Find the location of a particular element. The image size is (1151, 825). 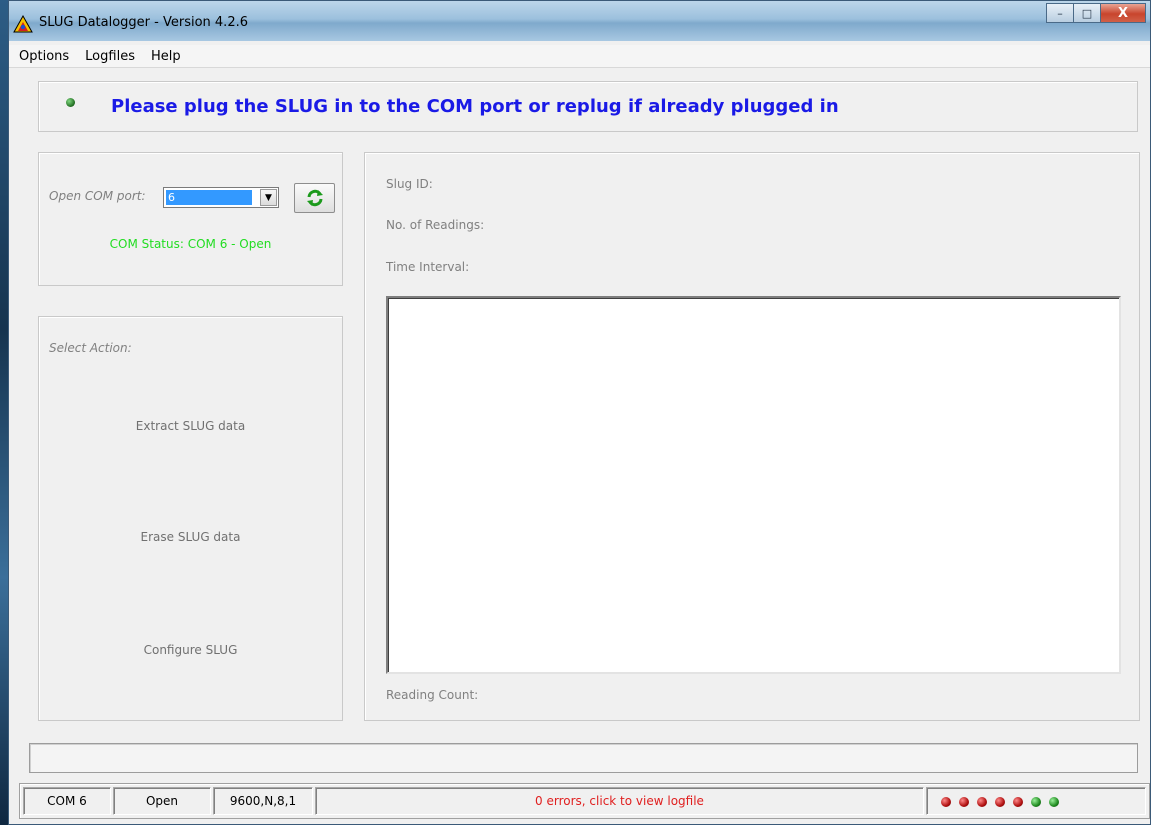

window-title: SLUG Datalogger - Version 4.2.6 is located at coordinates (143, 22).